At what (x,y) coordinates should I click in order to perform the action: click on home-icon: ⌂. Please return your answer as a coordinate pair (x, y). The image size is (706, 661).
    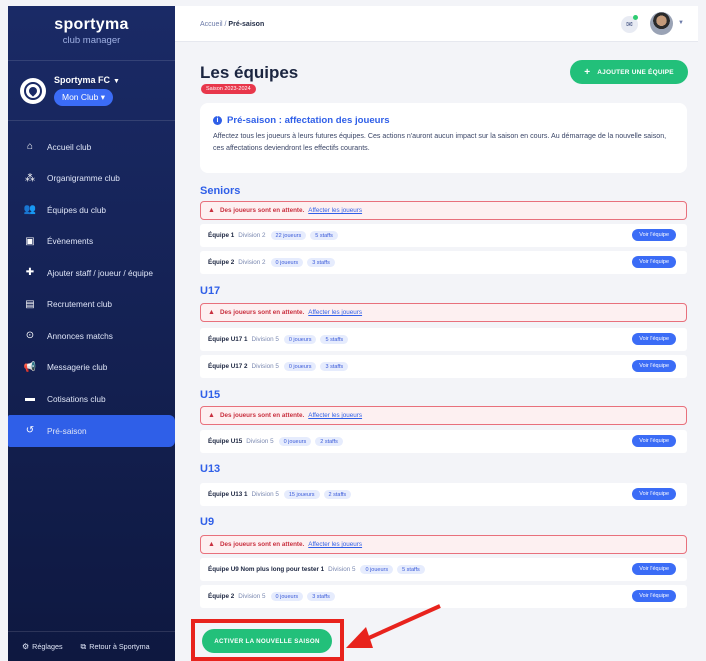
    Looking at the image, I should click on (30, 147).